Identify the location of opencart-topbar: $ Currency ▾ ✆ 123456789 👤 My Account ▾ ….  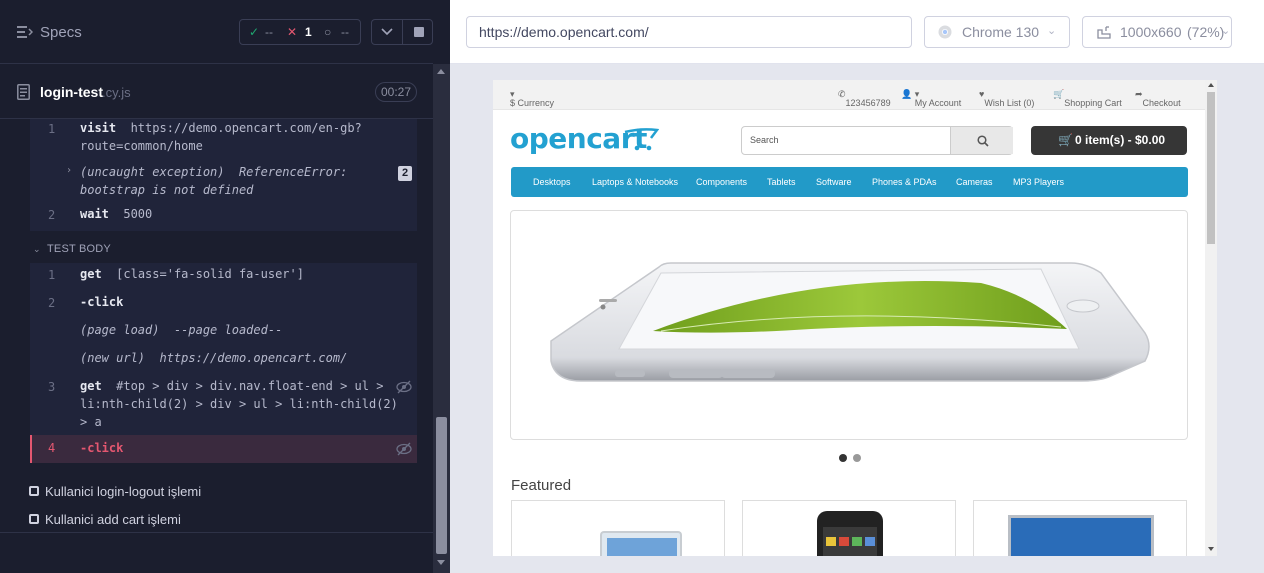
(849, 95).